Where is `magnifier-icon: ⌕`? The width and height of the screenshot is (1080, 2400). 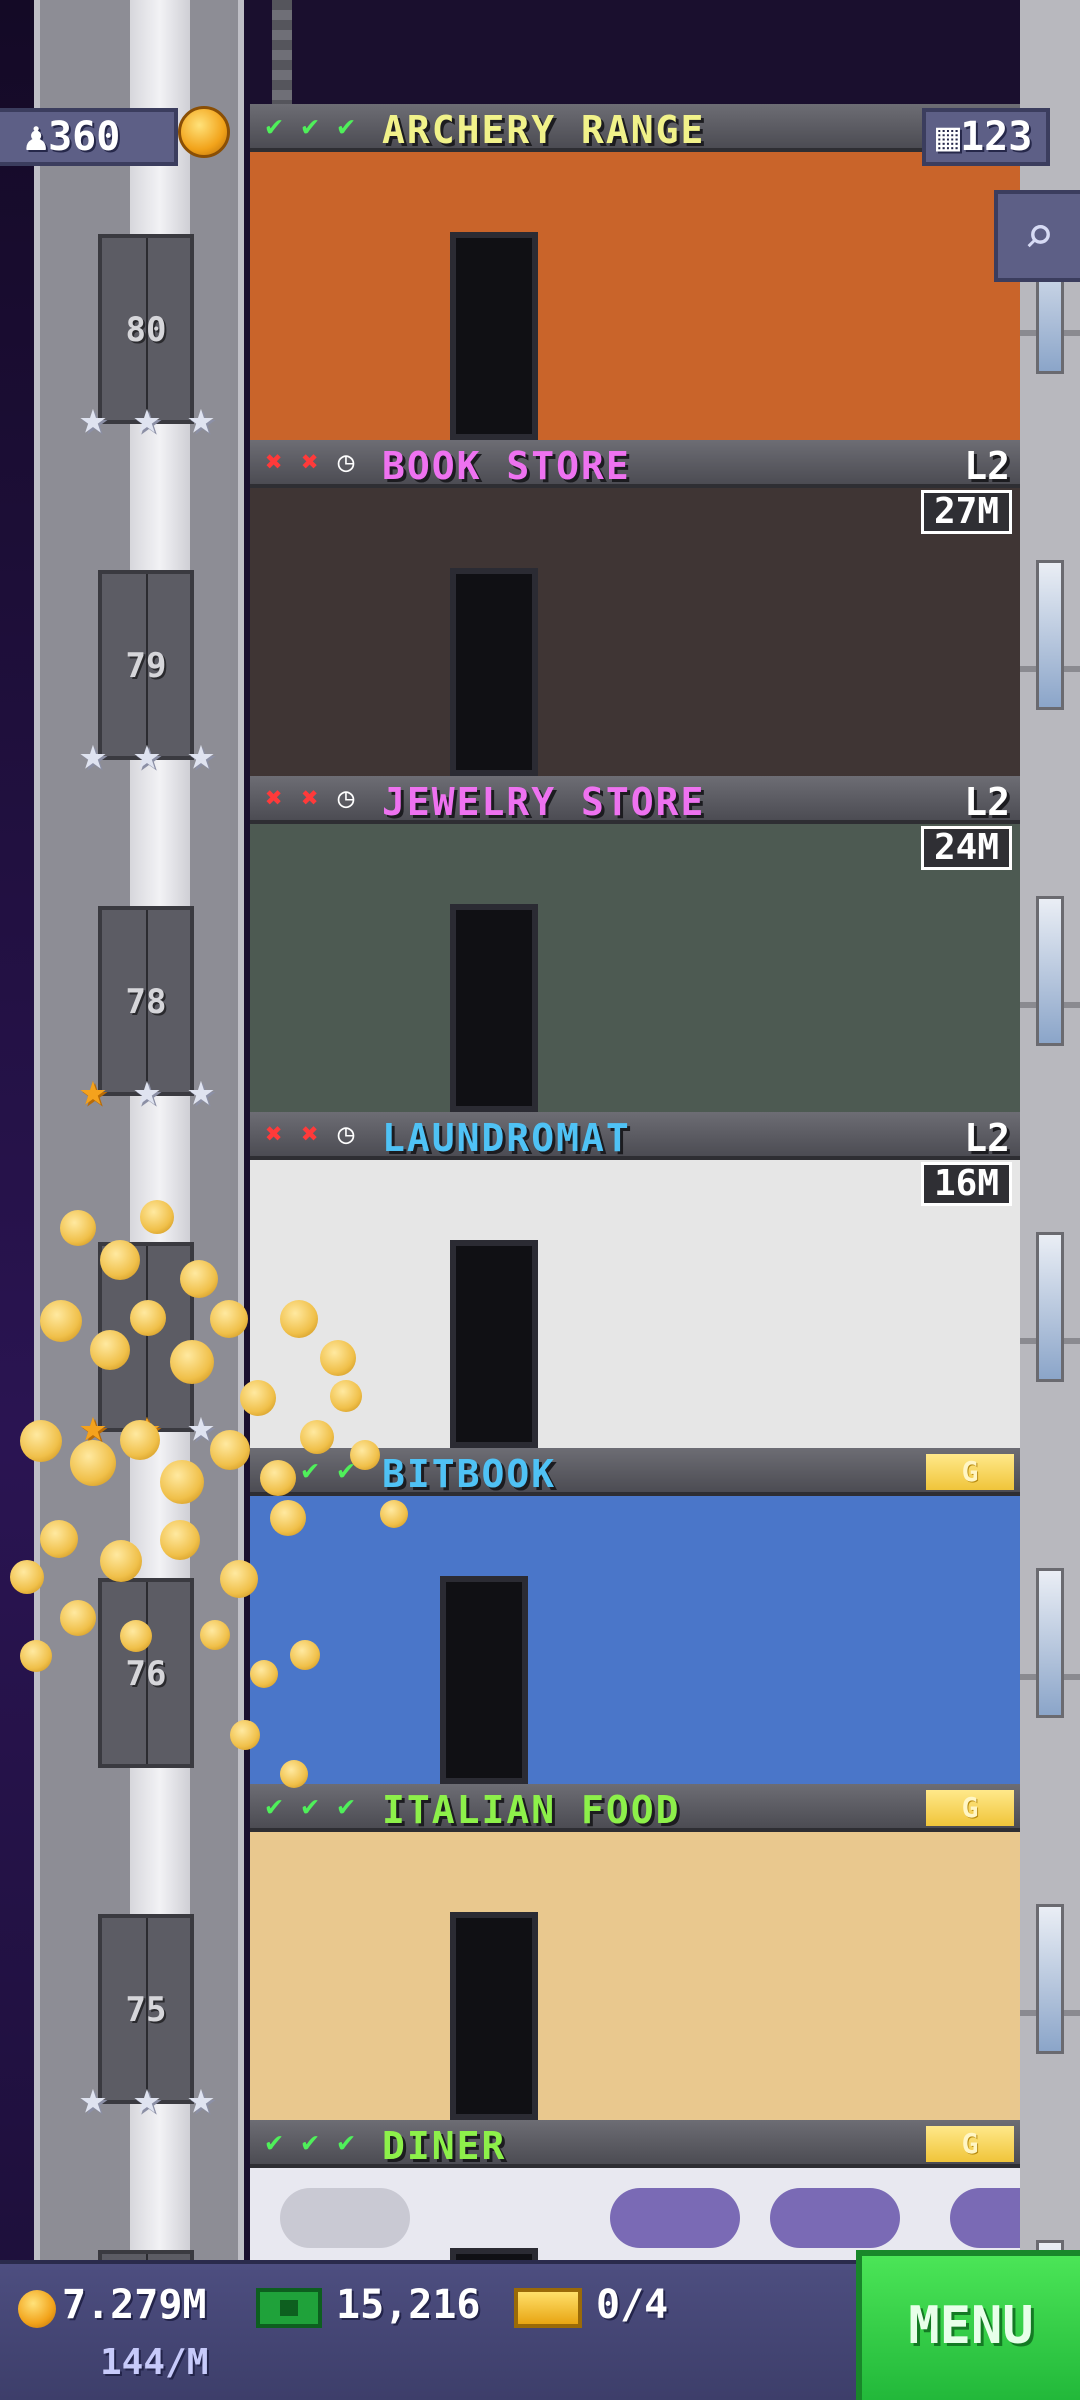 magnifier-icon: ⌕ is located at coordinates (1039, 236).